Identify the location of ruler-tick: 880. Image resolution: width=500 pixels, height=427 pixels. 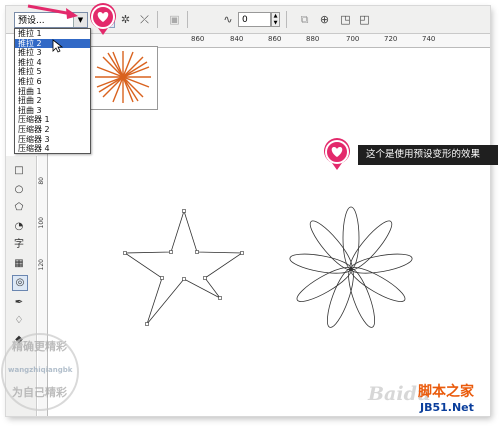
(313, 39).